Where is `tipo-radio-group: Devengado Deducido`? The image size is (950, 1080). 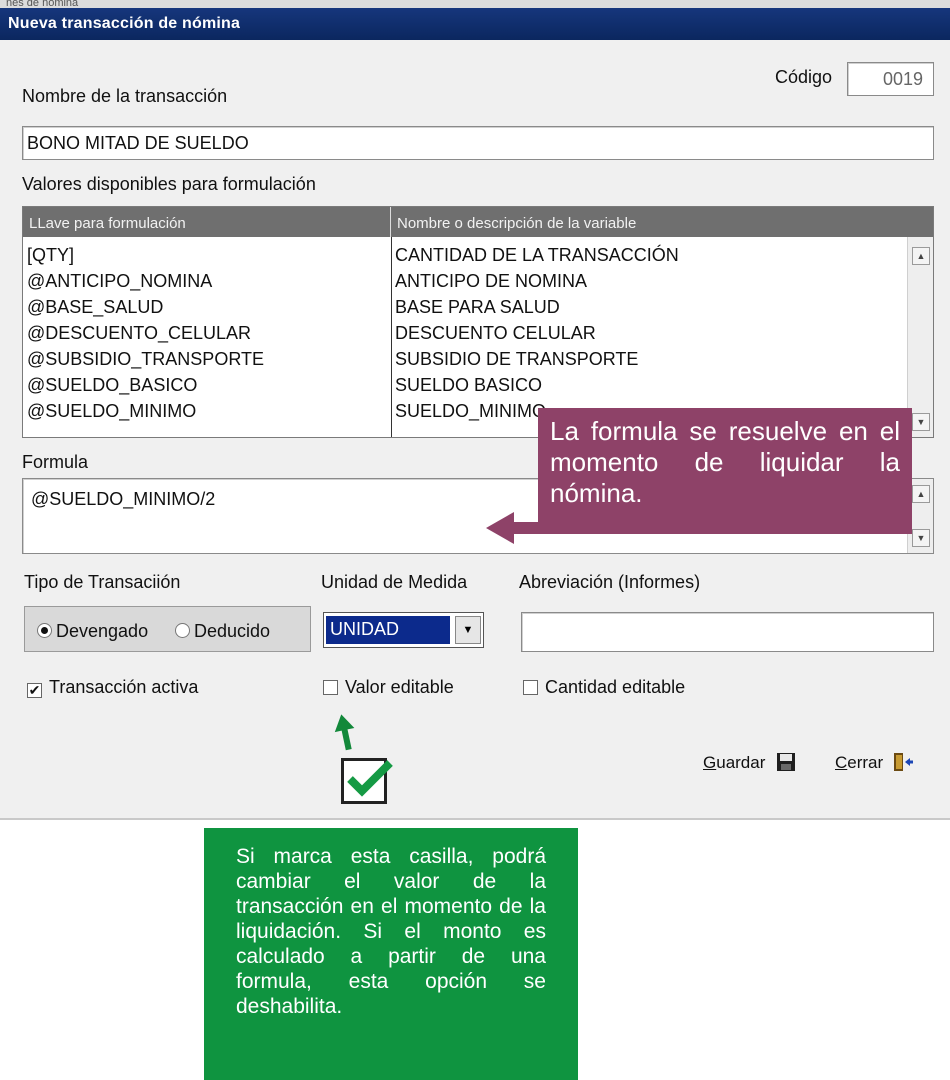
tipo-radio-group: Devengado Deducido is located at coordinates (167, 629).